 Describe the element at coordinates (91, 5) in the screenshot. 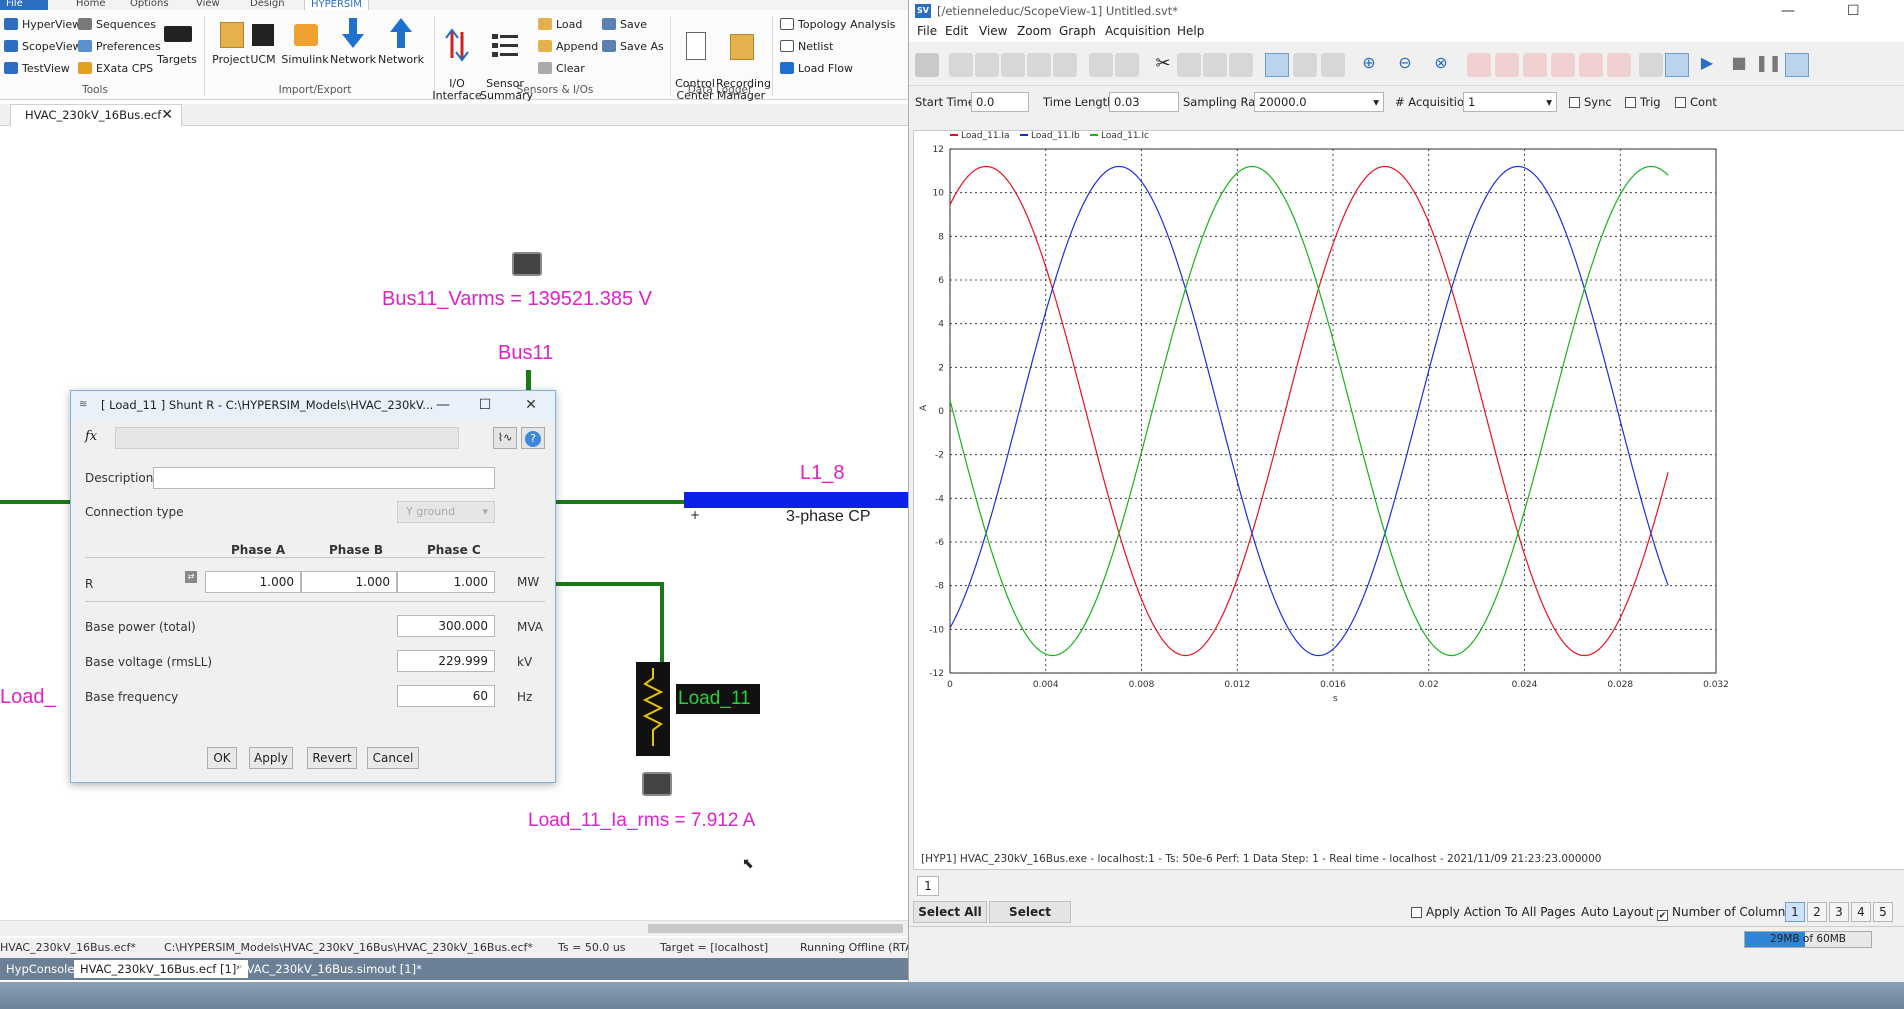

I see `ribbon-tab-home: Home` at that location.